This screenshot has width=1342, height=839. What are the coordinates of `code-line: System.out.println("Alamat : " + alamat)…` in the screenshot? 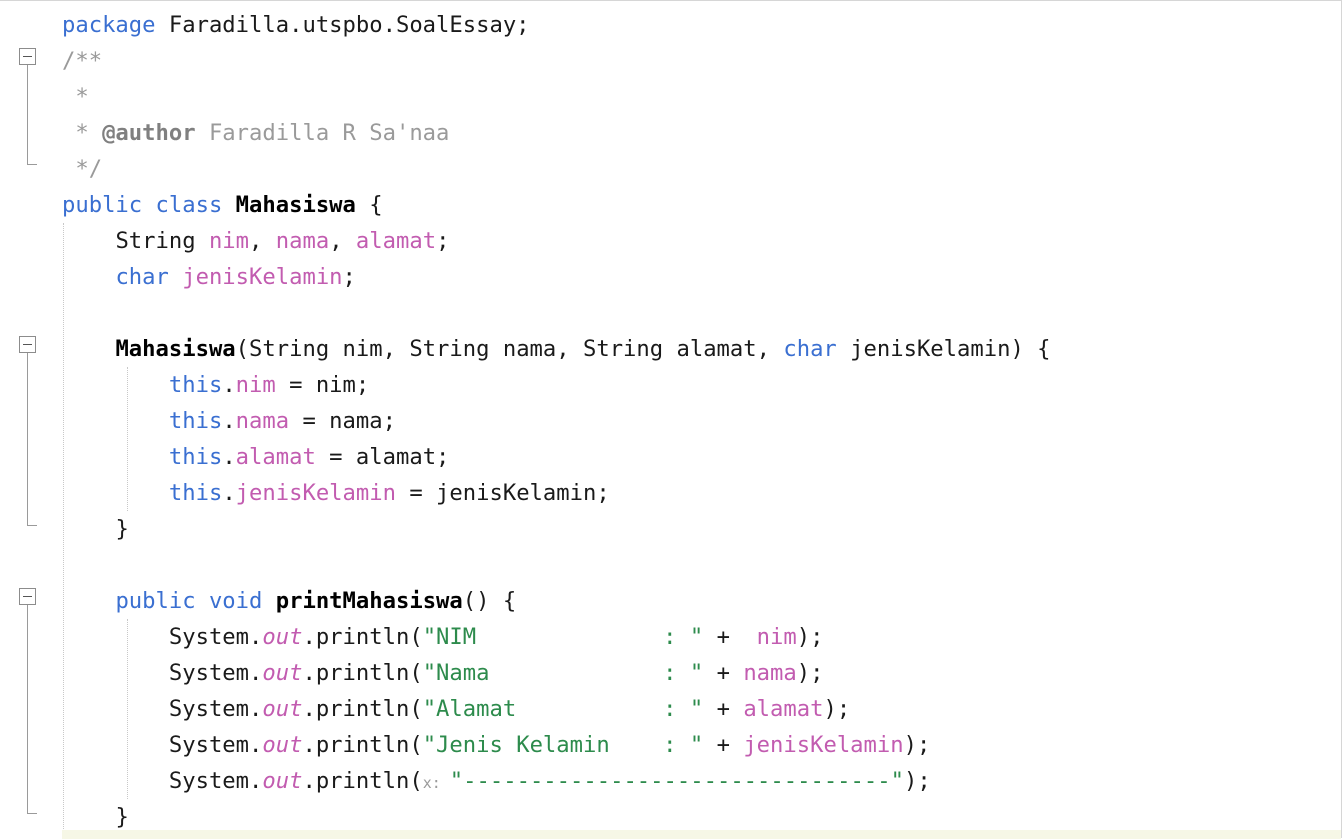 It's located at (509, 709).